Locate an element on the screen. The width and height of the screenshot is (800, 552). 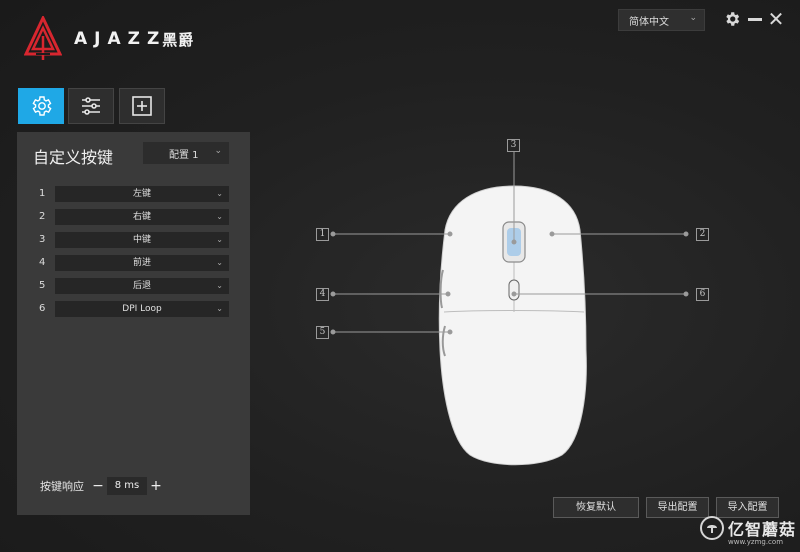
key-response-control: 按键响应 − 8 ms + is located at coordinates (101, 486).